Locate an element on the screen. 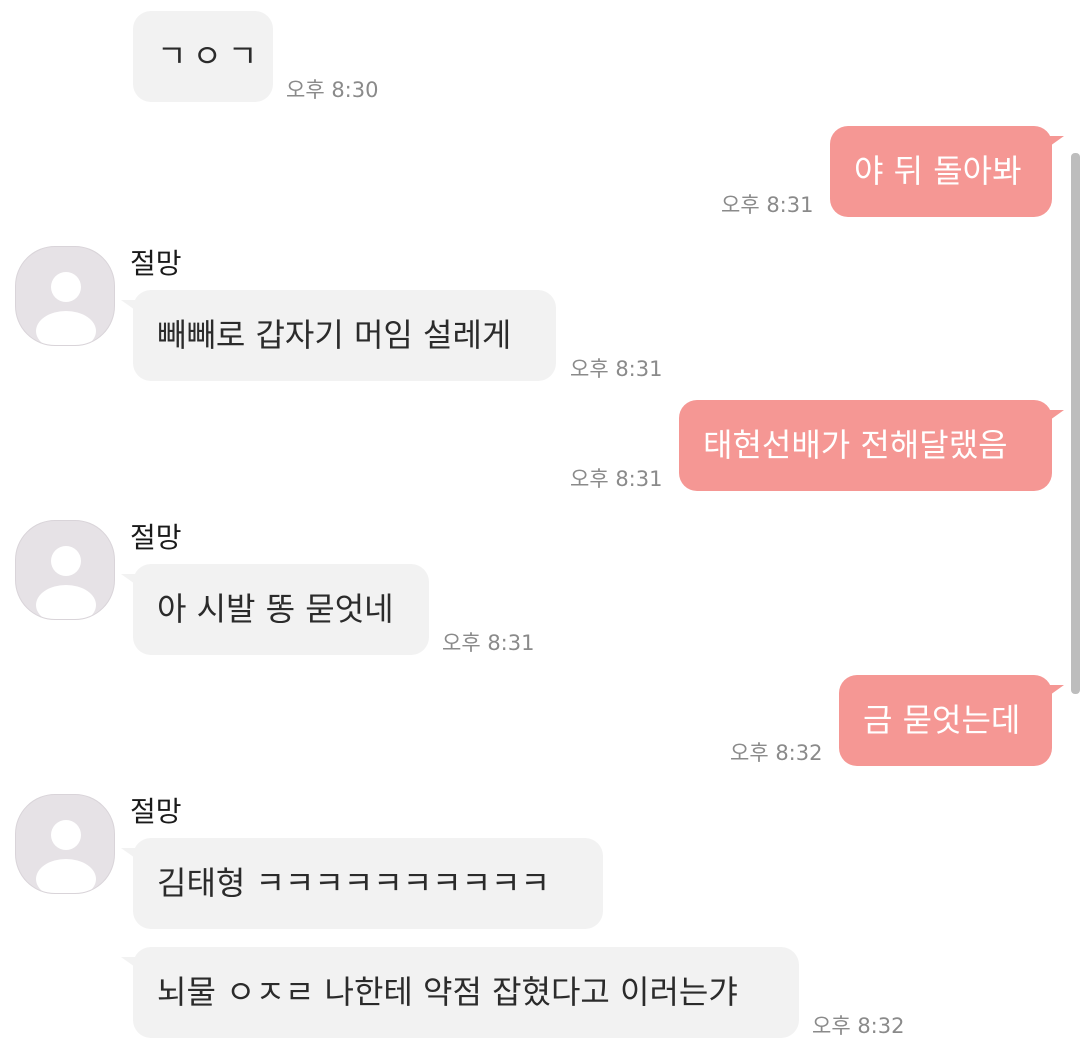 The width and height of the screenshot is (1080, 1049). incoming-message-bubble: 아 시발 똥 묻엇네 is located at coordinates (275, 609).